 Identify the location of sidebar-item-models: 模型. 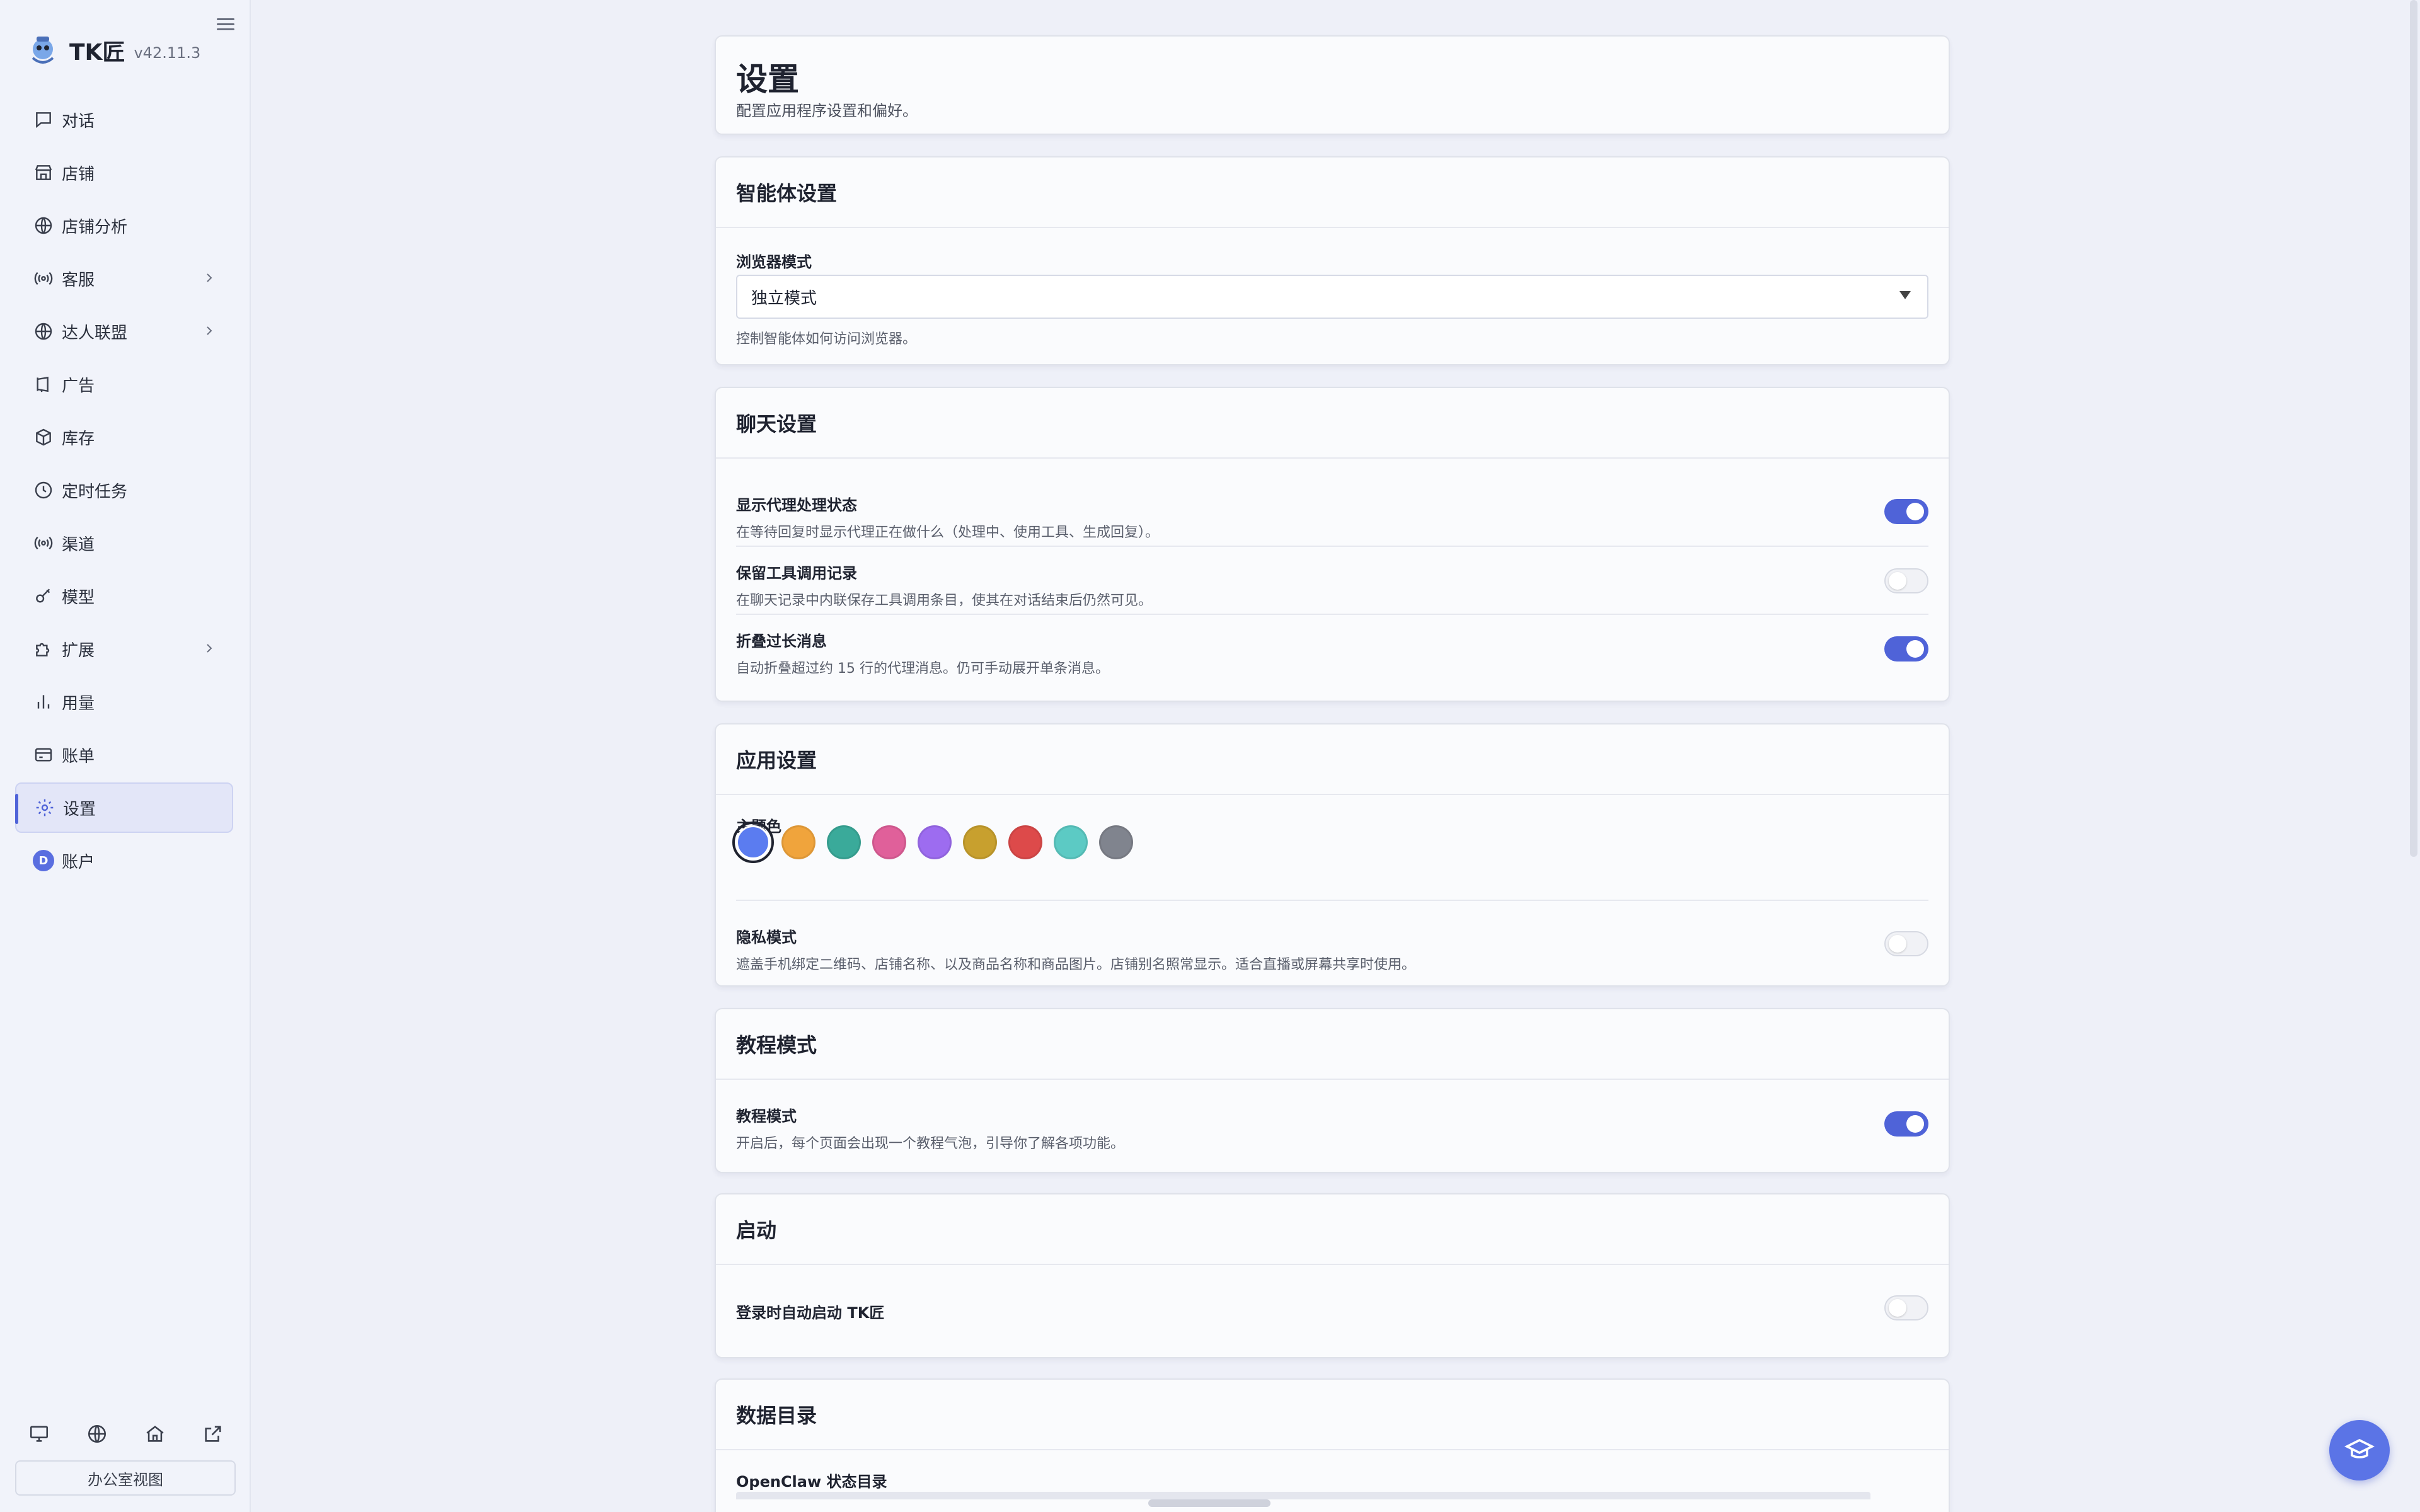
(124, 596).